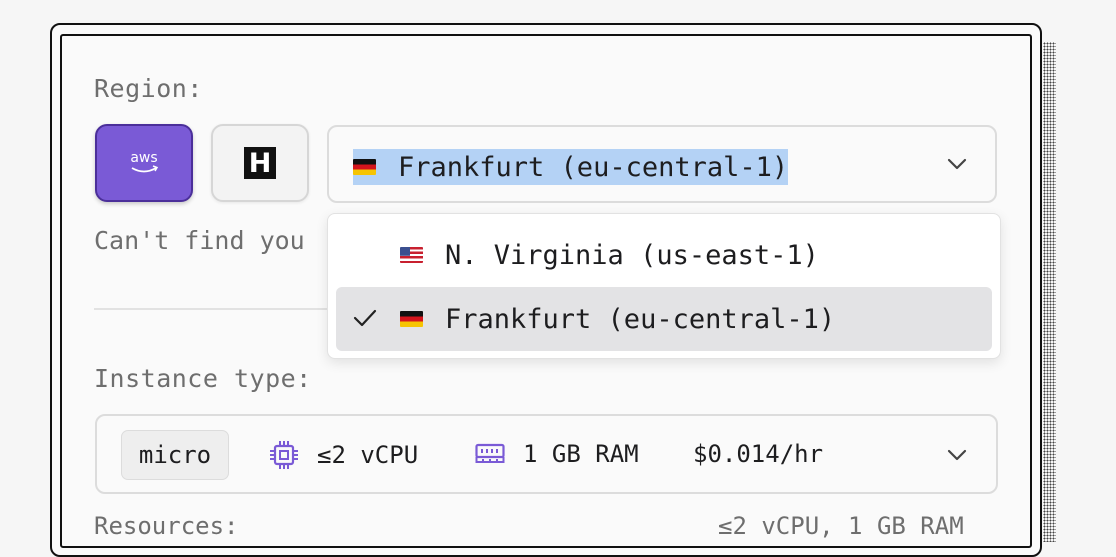 This screenshot has height=557, width=1116. I want to click on vcpu-text: ≤2 vCPU, so click(368, 455).